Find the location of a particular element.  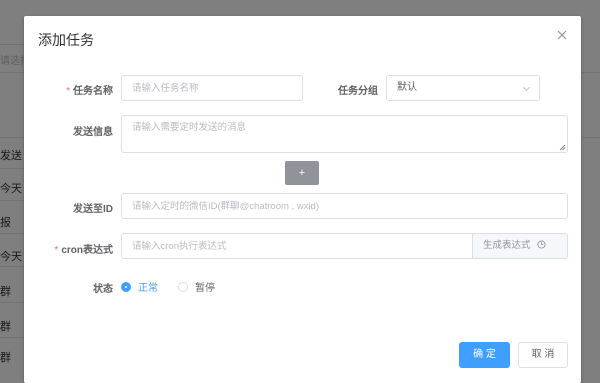

send-to-input is located at coordinates (344, 206).